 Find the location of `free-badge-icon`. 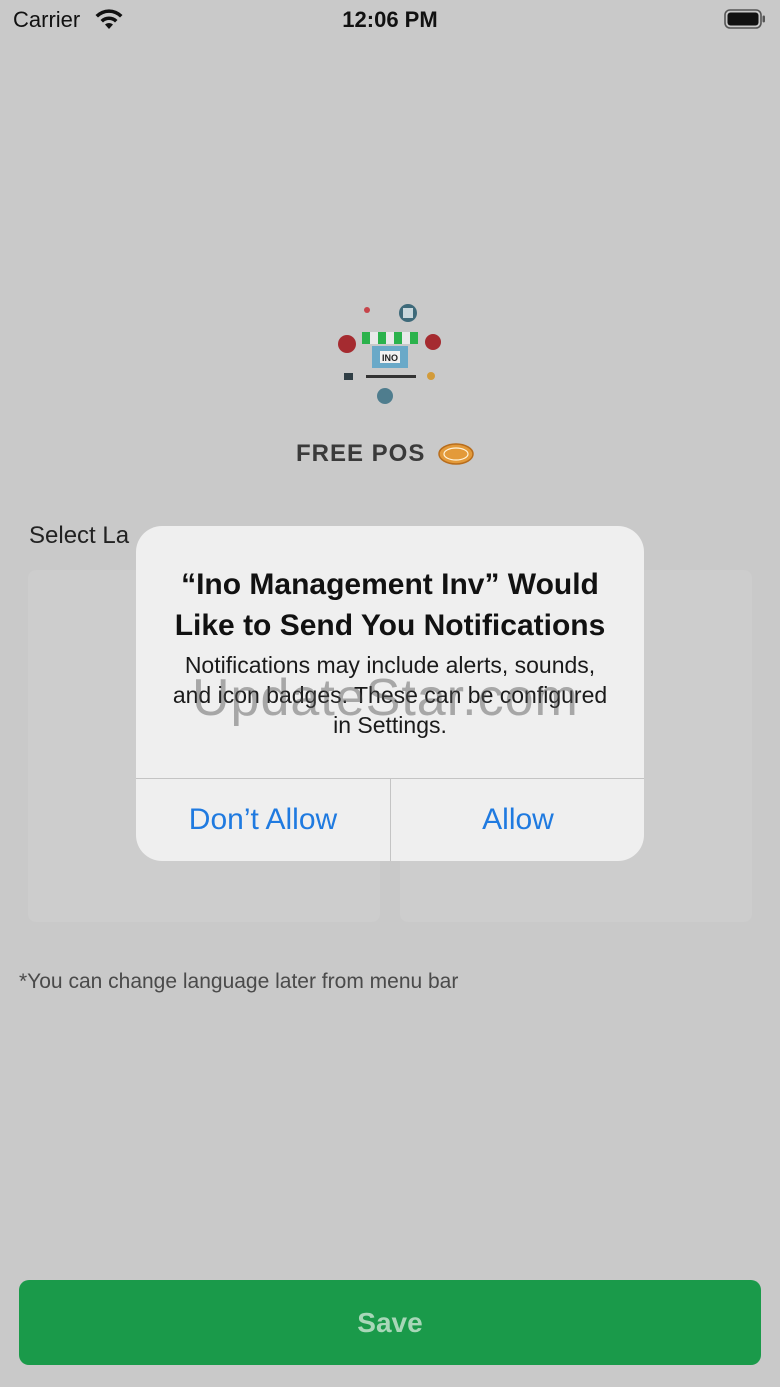

free-badge-icon is located at coordinates (456, 454).